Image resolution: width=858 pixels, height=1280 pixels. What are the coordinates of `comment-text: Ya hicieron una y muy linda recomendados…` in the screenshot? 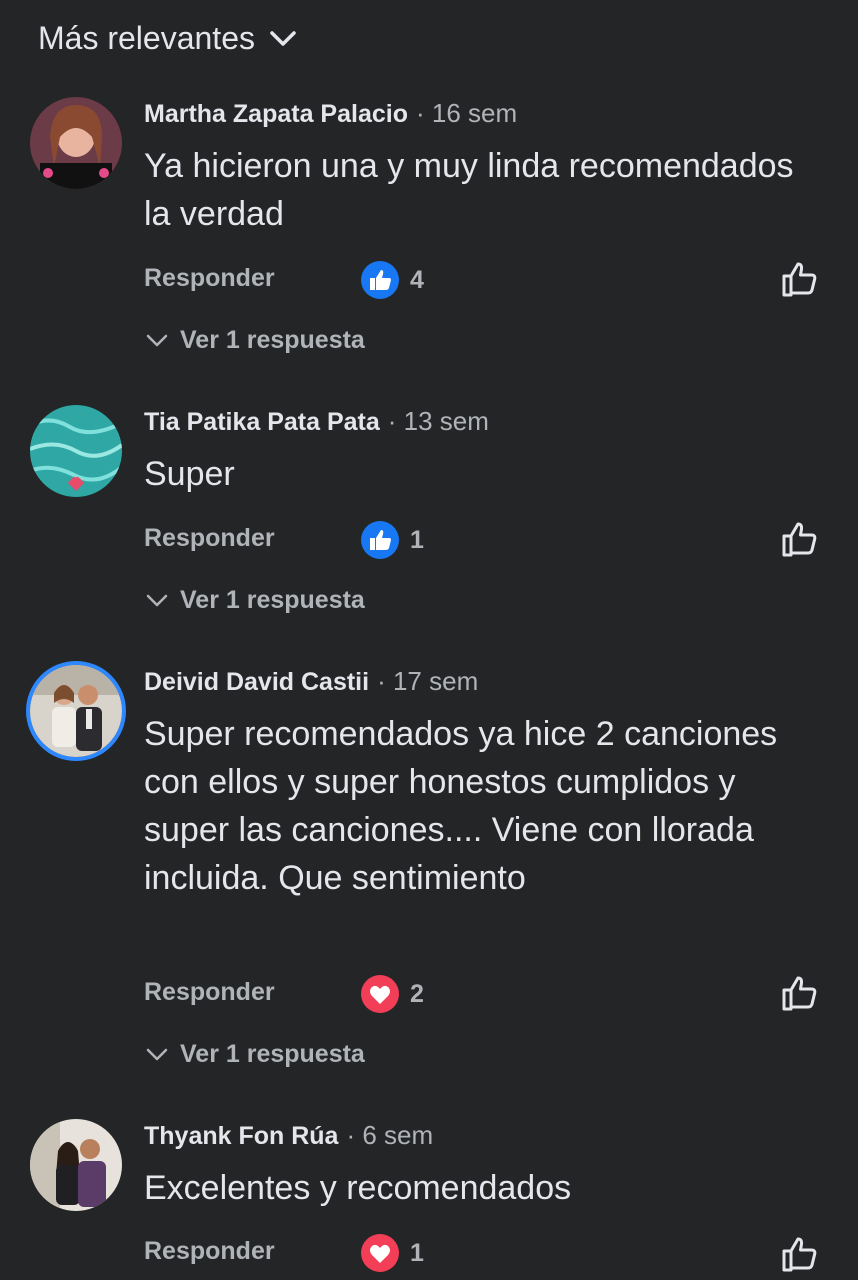 It's located at (469, 190).